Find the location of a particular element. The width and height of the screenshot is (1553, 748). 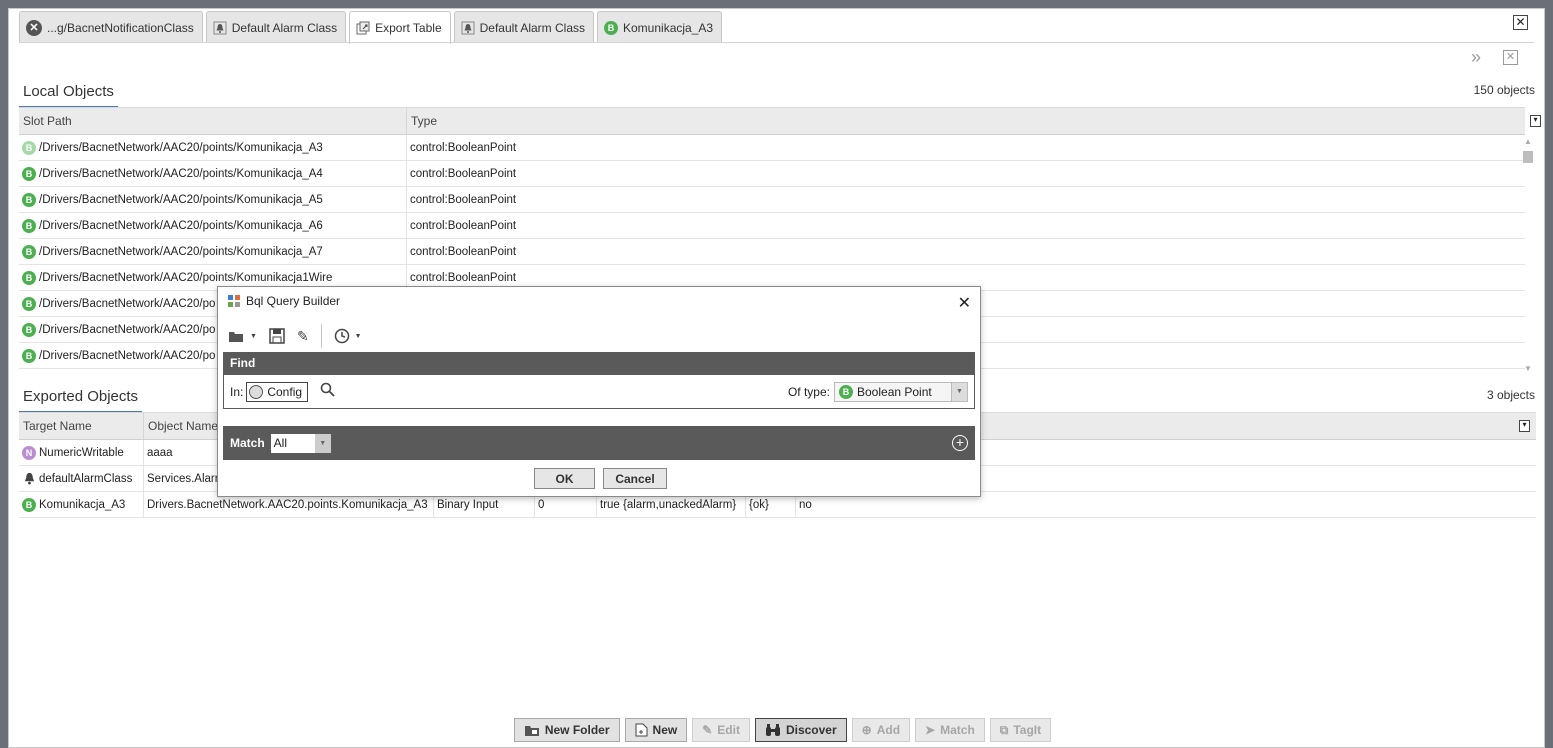

edit-query-button: ✎ is located at coordinates (303, 336).